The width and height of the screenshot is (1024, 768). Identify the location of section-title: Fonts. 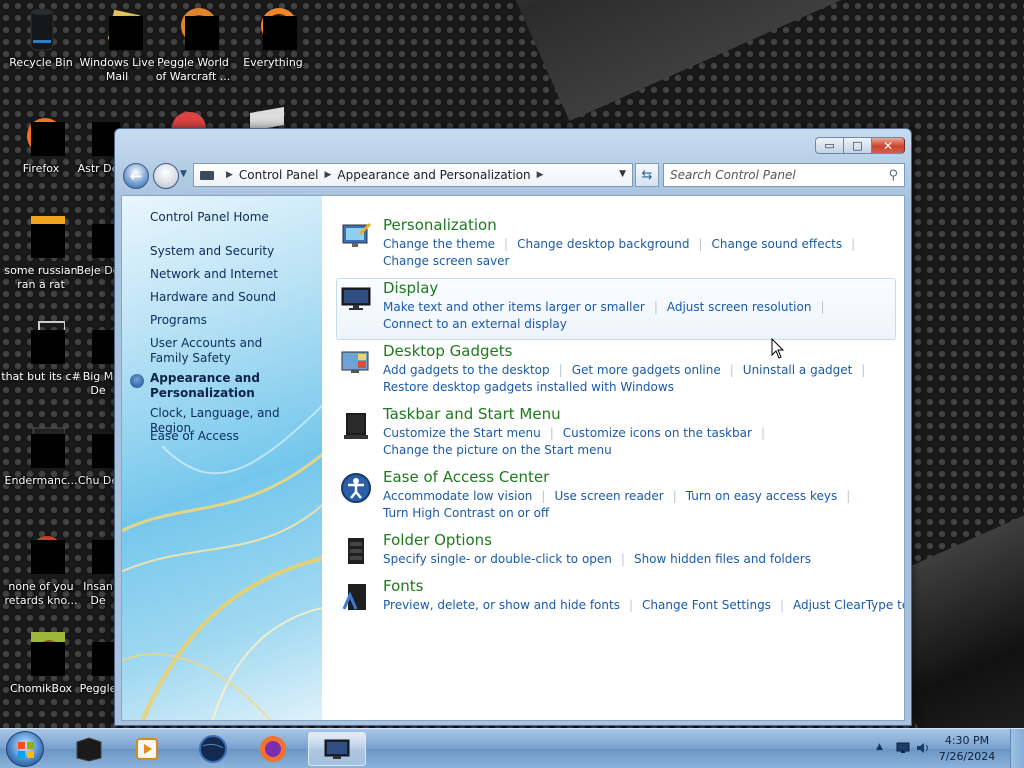
(403, 586).